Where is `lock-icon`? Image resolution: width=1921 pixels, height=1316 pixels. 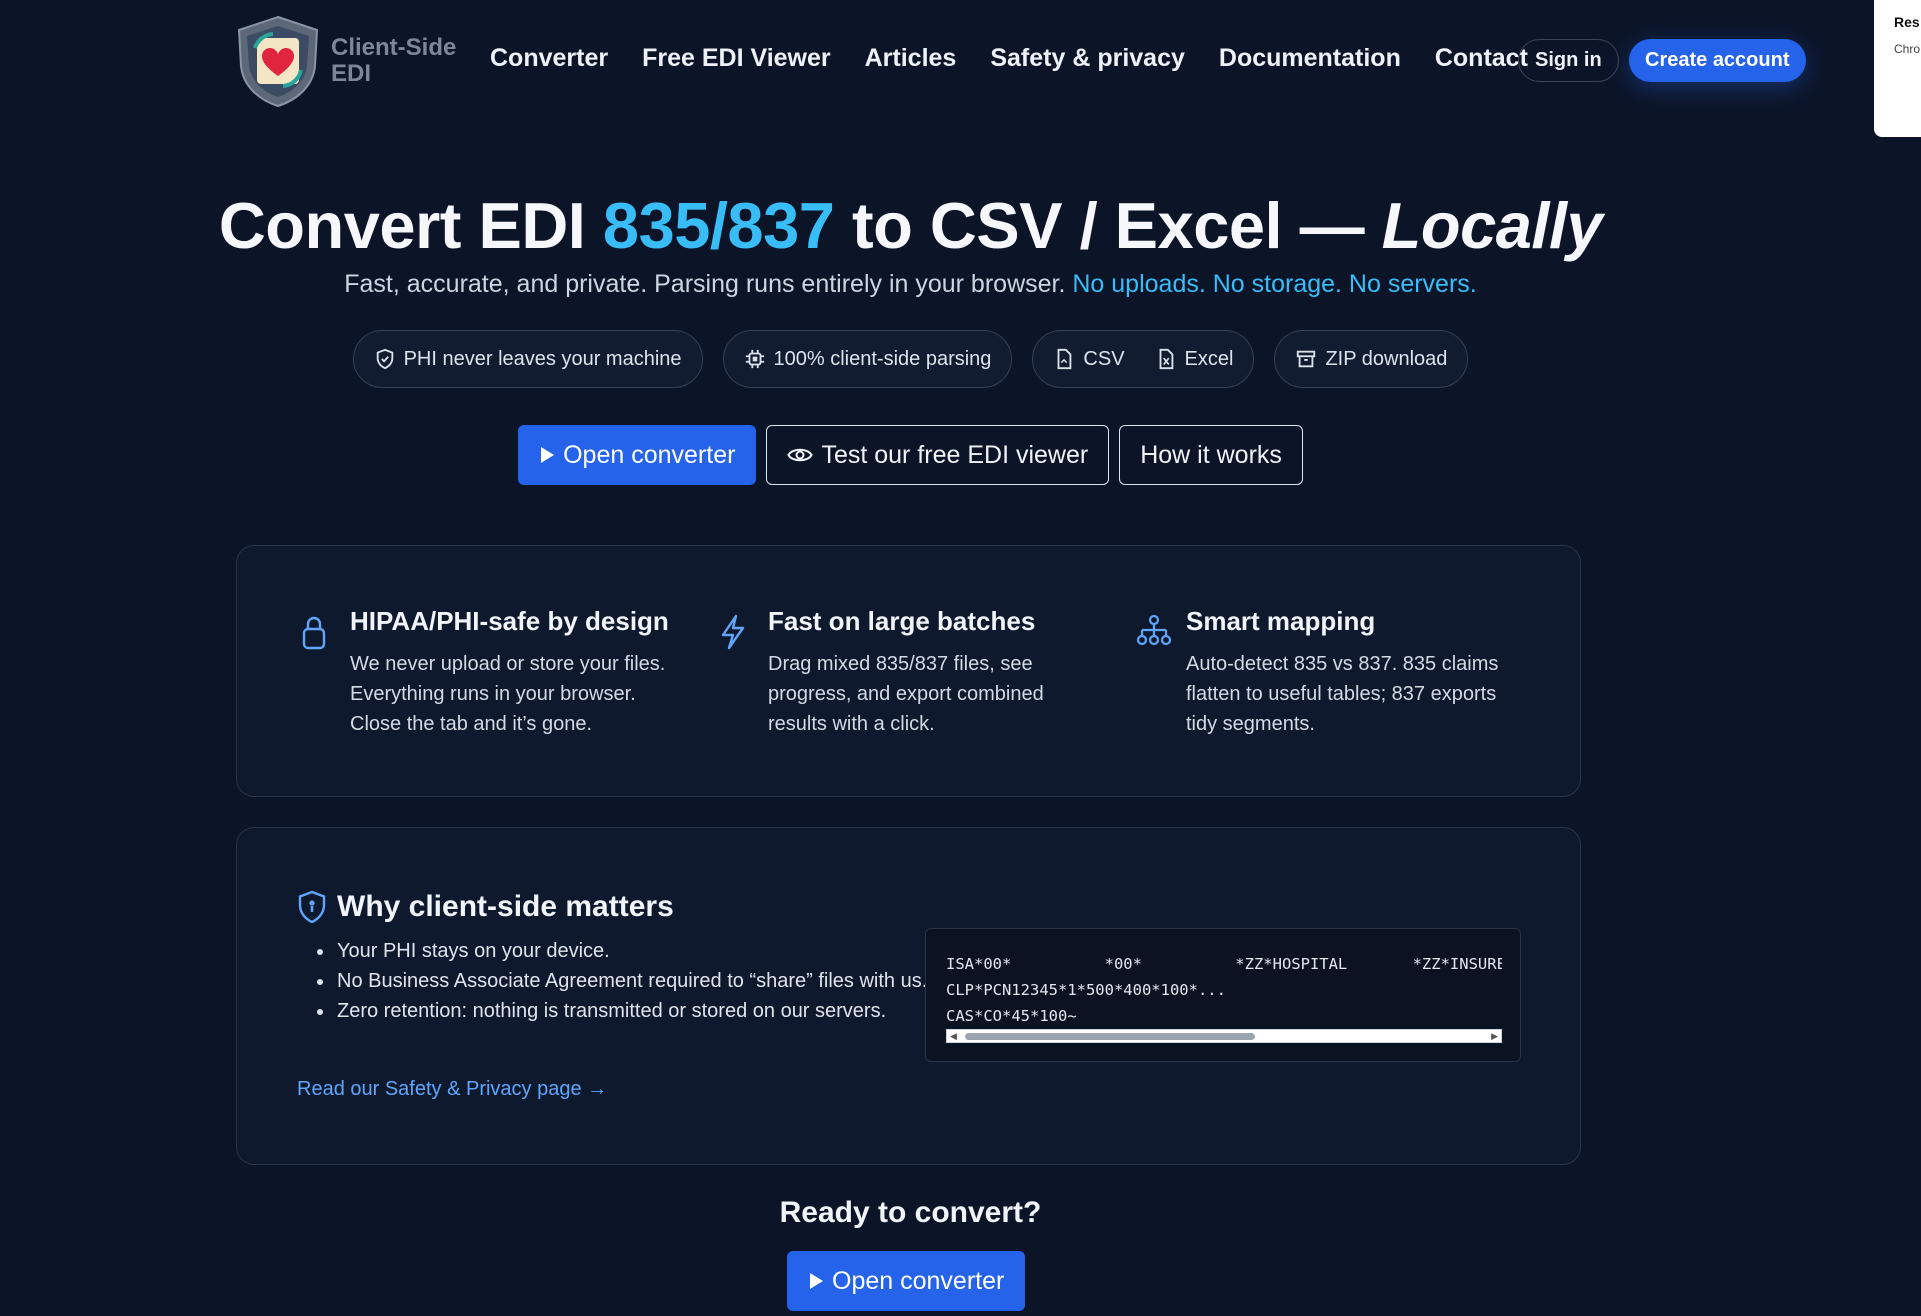 lock-icon is located at coordinates (314, 633).